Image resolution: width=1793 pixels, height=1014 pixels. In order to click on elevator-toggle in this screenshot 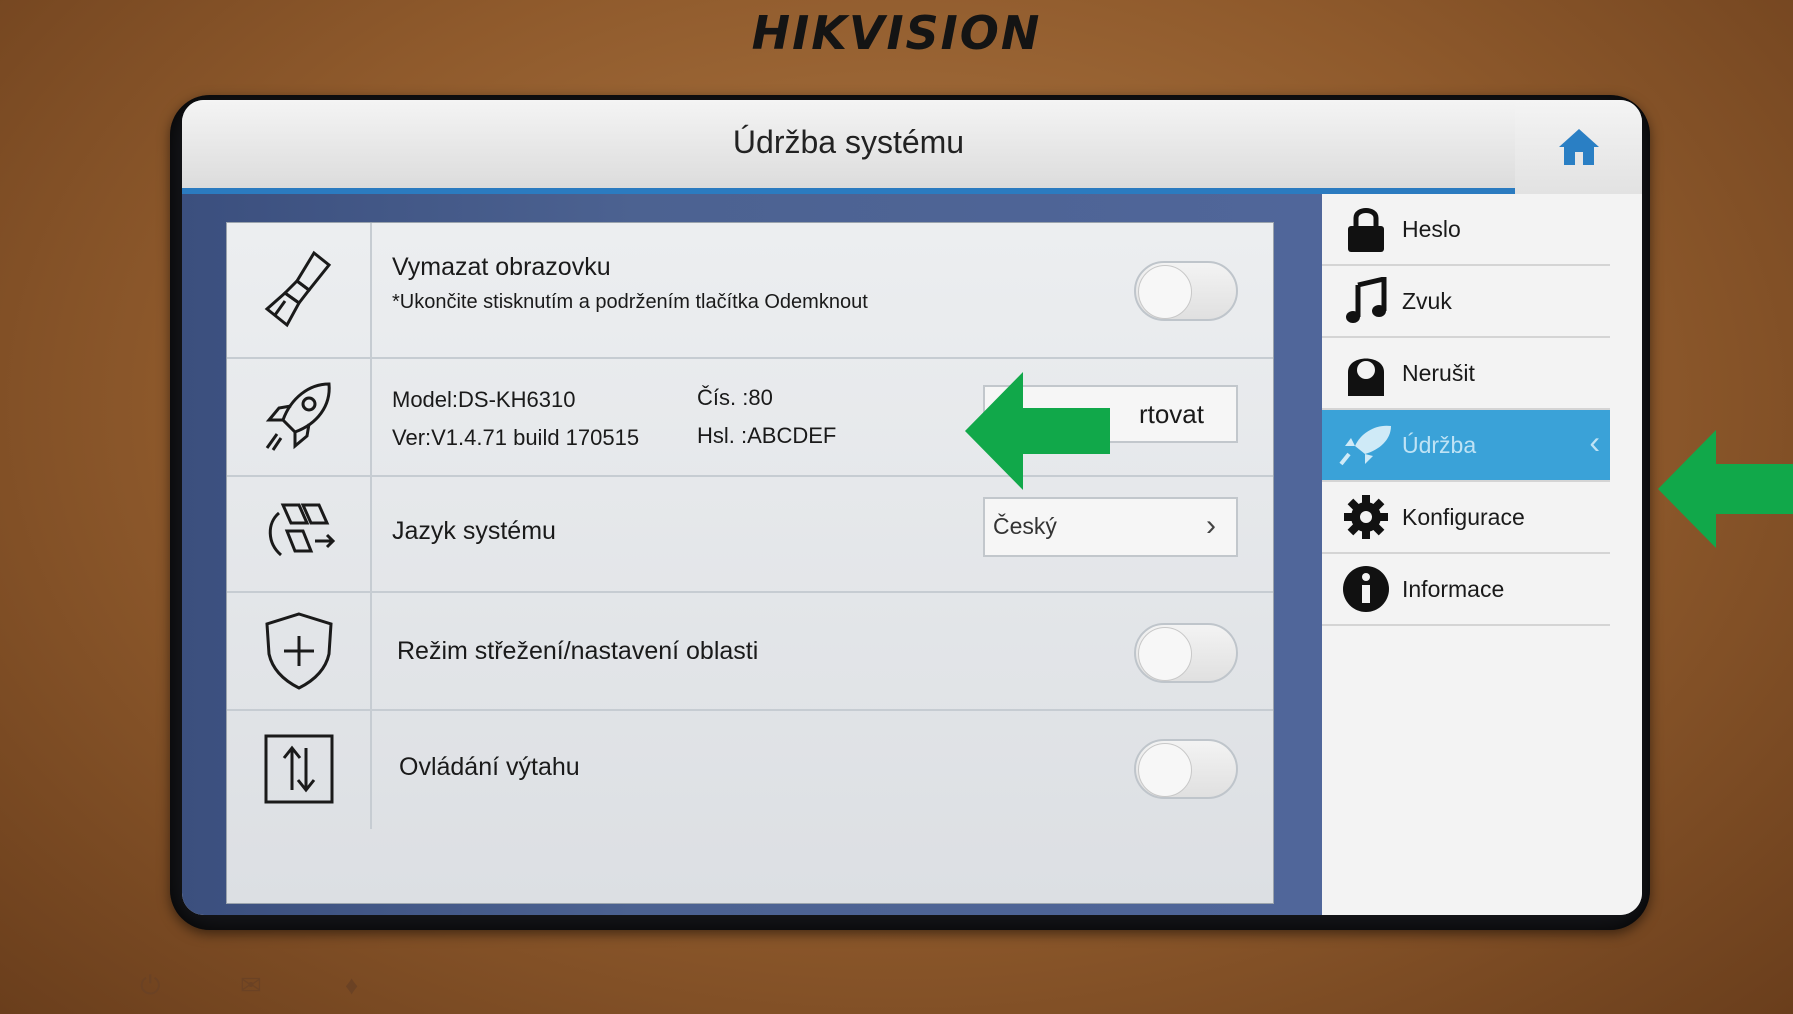, I will do `click(1186, 769)`.